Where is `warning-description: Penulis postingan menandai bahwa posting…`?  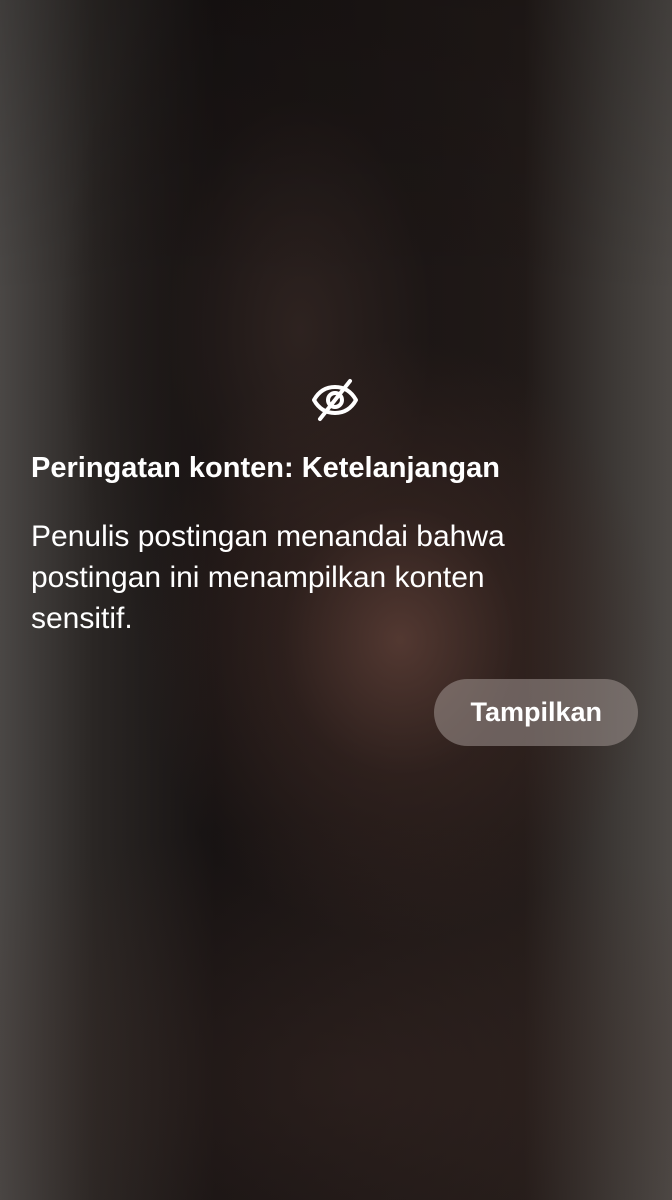 warning-description: Penulis postingan menandai bahwa posting… is located at coordinates (268, 577).